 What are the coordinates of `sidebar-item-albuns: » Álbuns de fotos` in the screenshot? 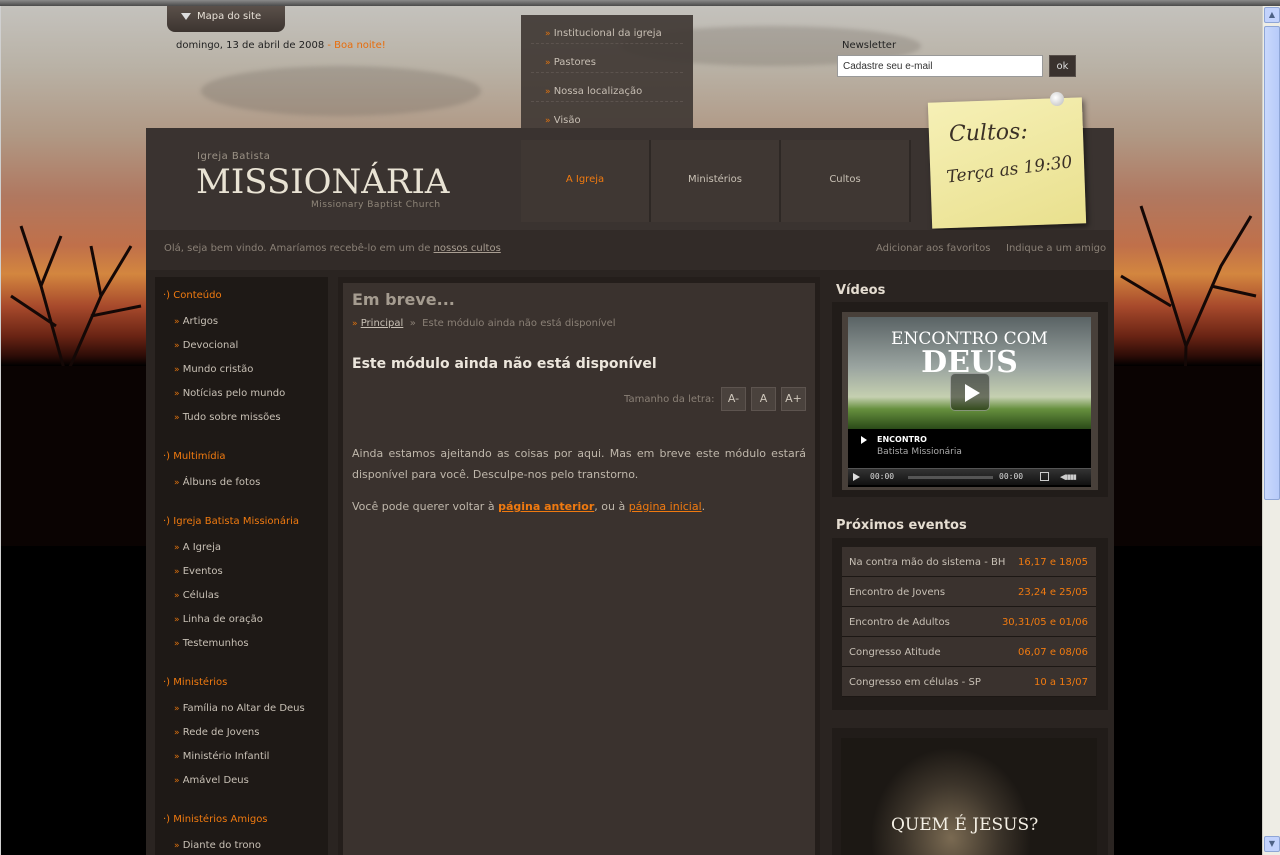 It's located at (217, 482).